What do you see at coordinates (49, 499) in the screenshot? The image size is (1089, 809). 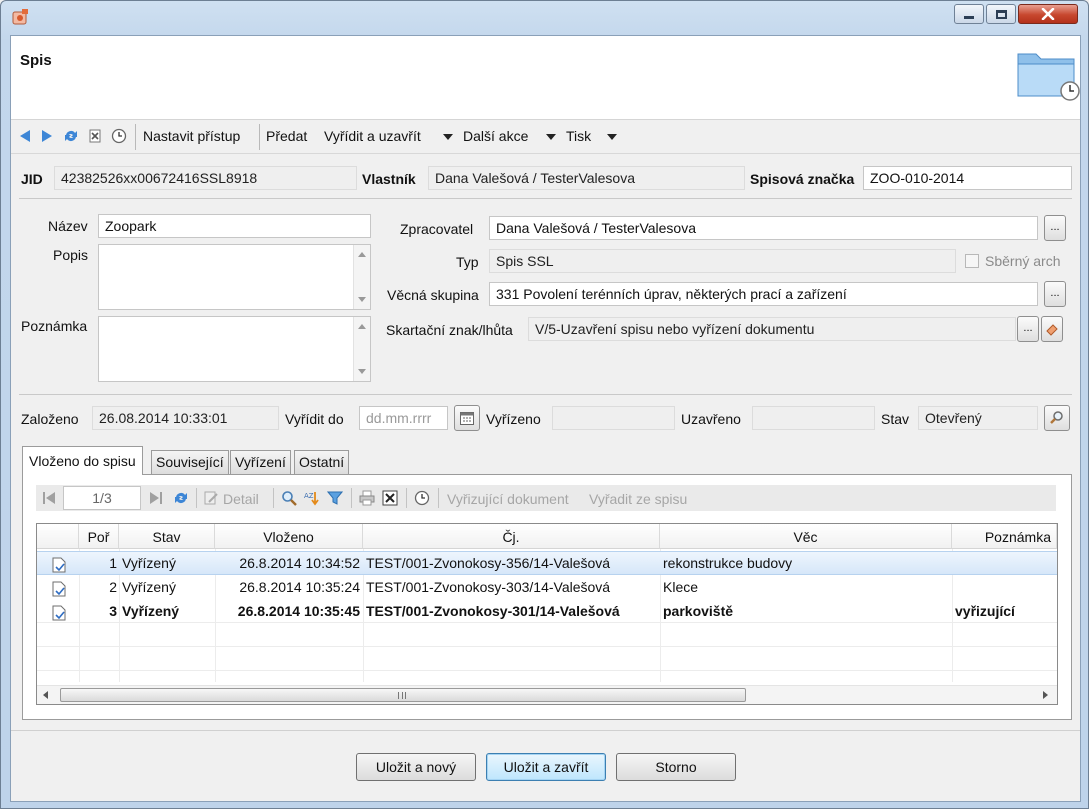 I see `first-page-icon` at bounding box center [49, 499].